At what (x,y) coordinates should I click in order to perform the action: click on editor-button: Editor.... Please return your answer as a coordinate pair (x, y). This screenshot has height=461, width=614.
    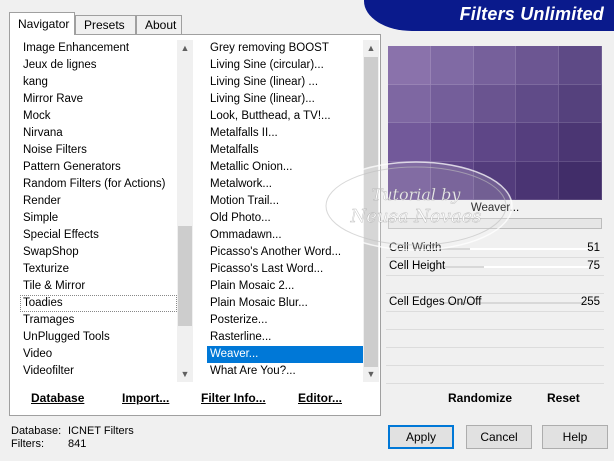
    Looking at the image, I should click on (320, 398).